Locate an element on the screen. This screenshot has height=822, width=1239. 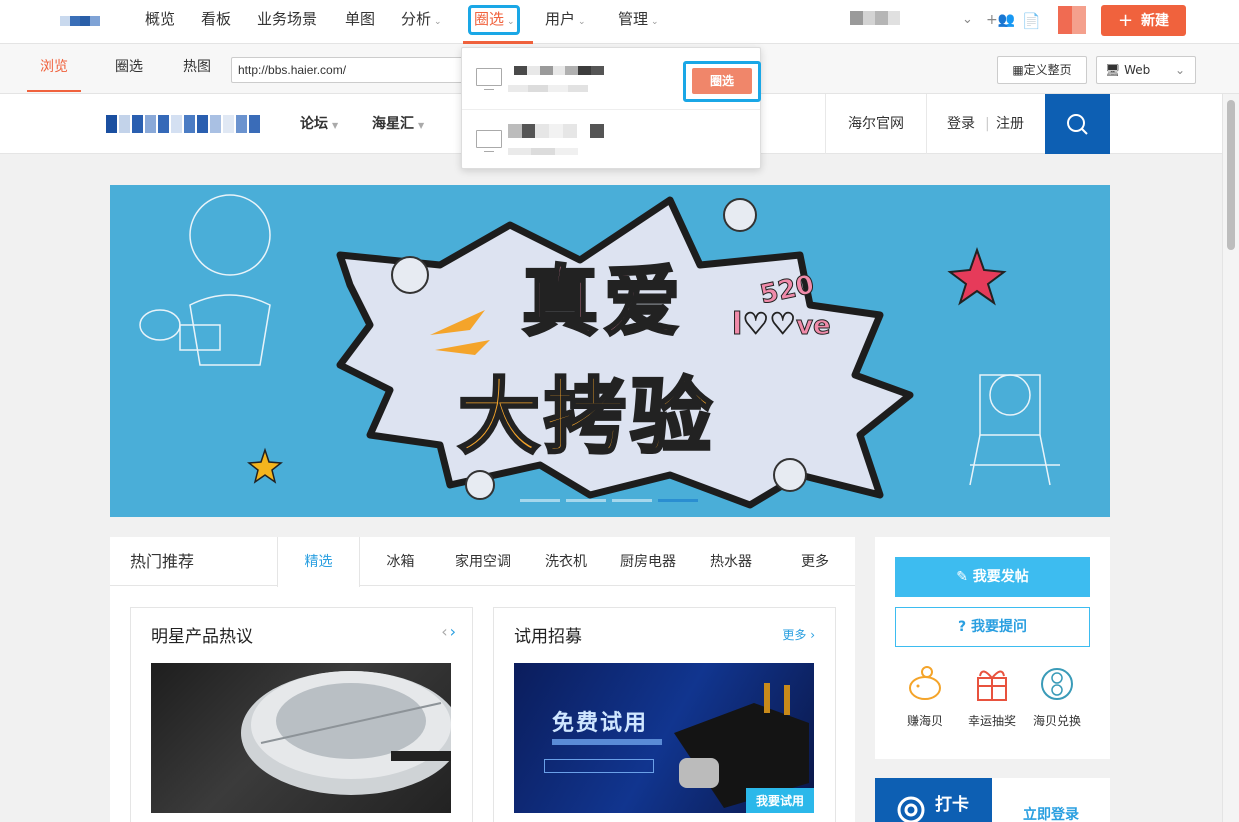
new-post-label: 我要发帖 is located at coordinates (1000, 577).